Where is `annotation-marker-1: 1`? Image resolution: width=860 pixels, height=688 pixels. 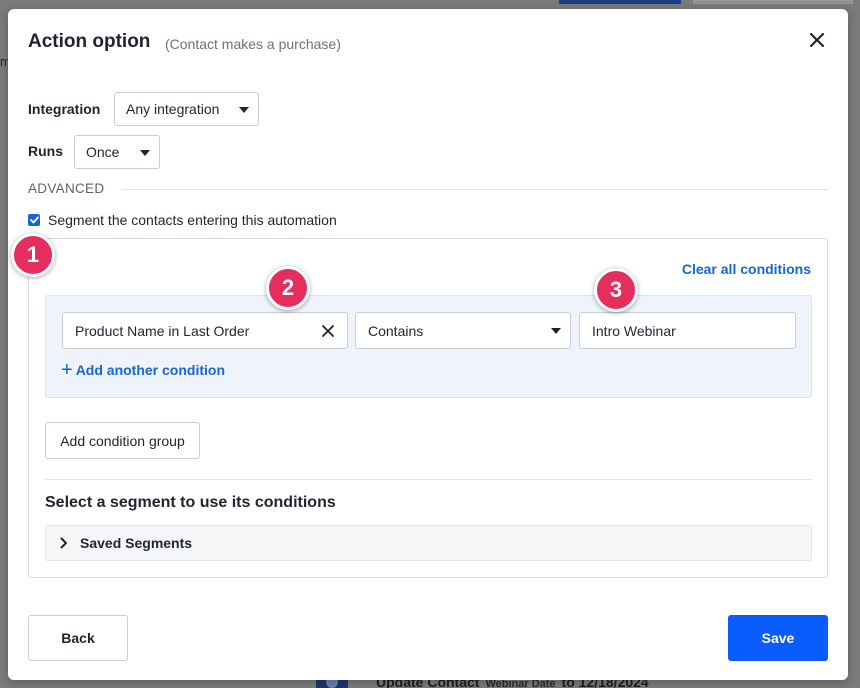 annotation-marker-1: 1 is located at coordinates (33, 255).